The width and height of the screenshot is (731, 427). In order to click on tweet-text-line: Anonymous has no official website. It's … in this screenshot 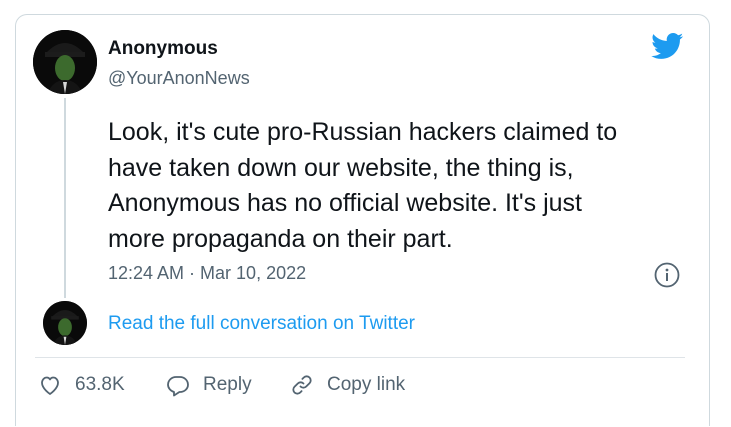, I will do `click(345, 203)`.